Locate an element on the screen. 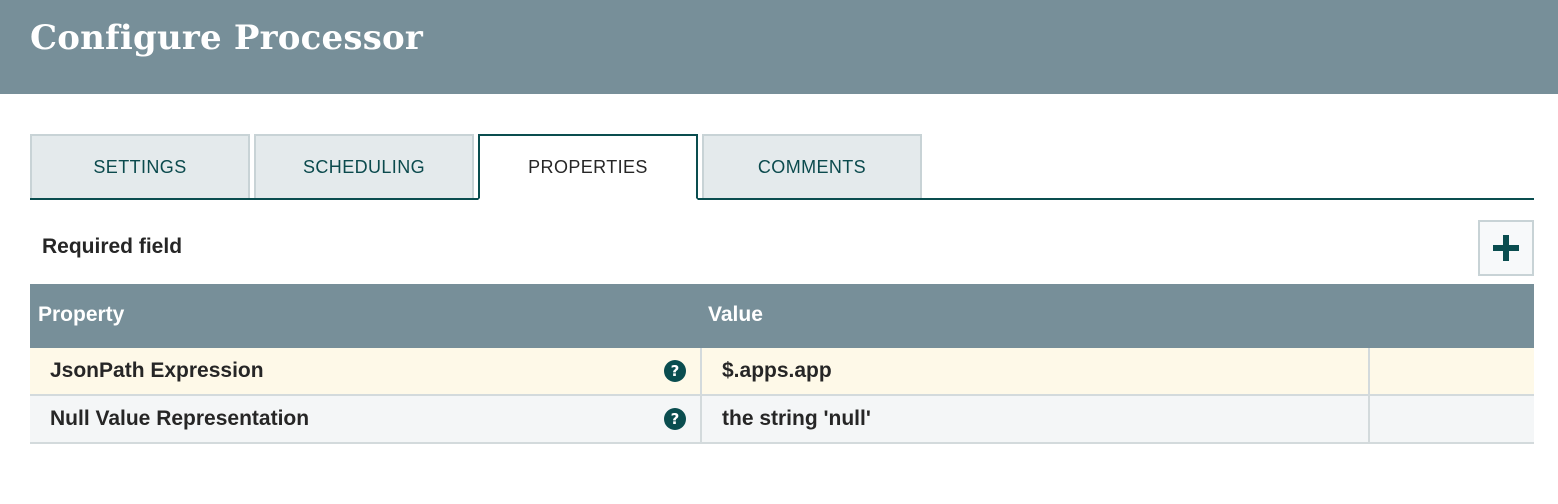 Image resolution: width=1558 pixels, height=504 pixels. tab-bar: SETTINGS SCHEDULING PROPERTIES COMMENTS is located at coordinates (782, 167).